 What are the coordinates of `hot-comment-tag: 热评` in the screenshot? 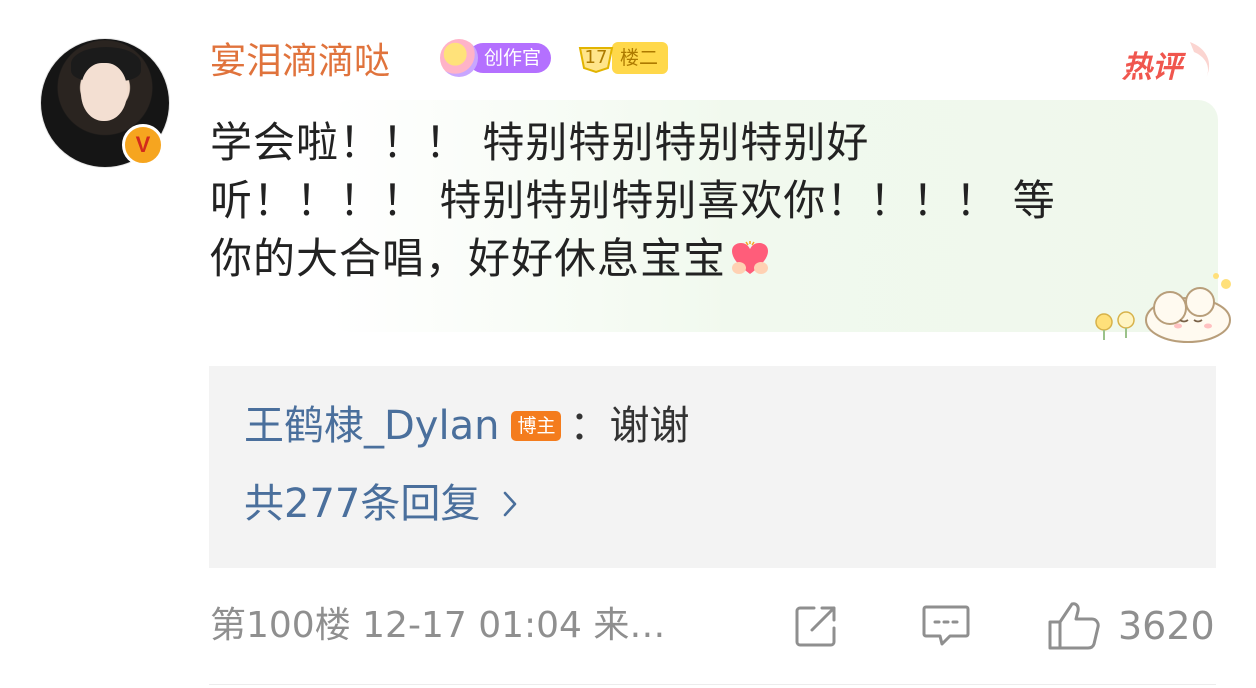 It's located at (1168, 62).